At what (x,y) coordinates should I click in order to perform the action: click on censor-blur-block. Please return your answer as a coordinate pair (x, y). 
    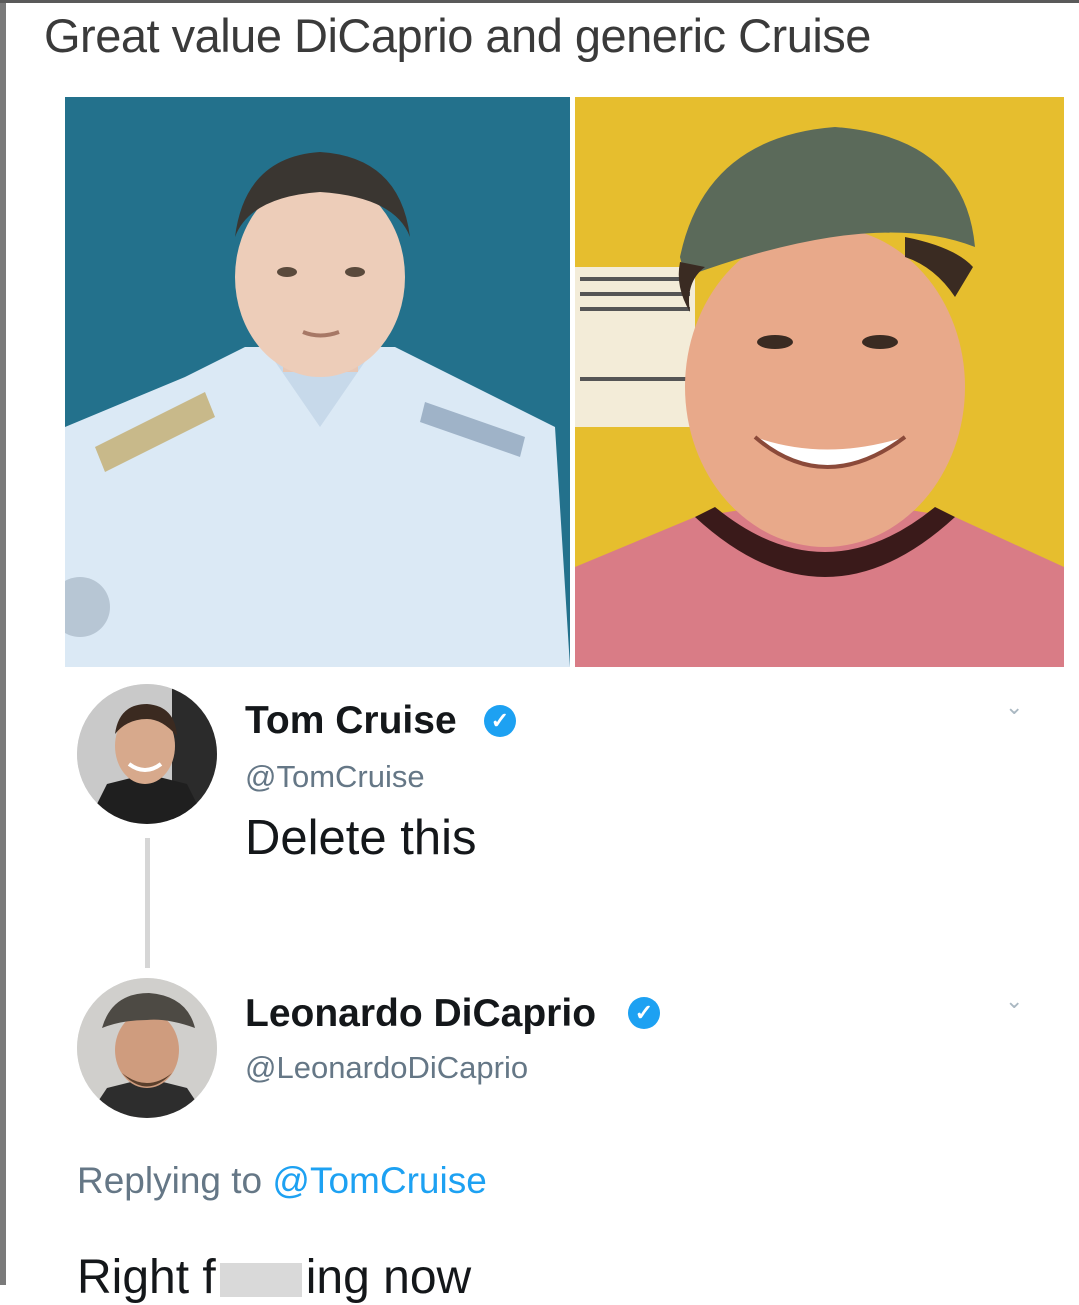
    Looking at the image, I should click on (260, 1280).